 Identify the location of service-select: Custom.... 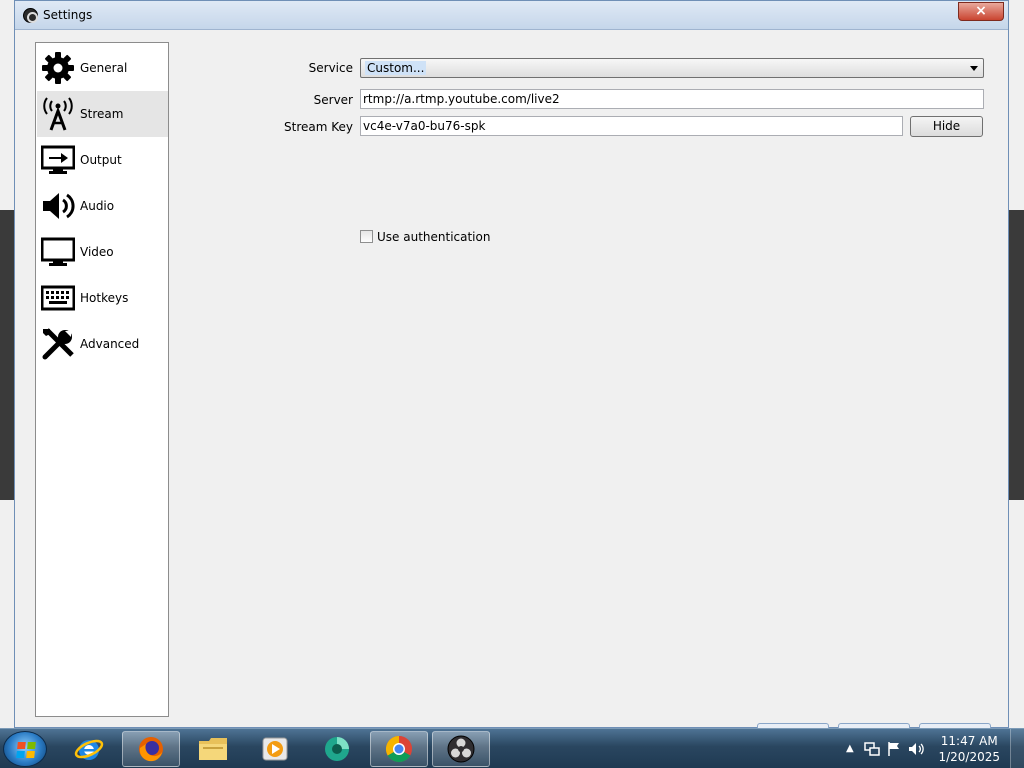
(672, 68).